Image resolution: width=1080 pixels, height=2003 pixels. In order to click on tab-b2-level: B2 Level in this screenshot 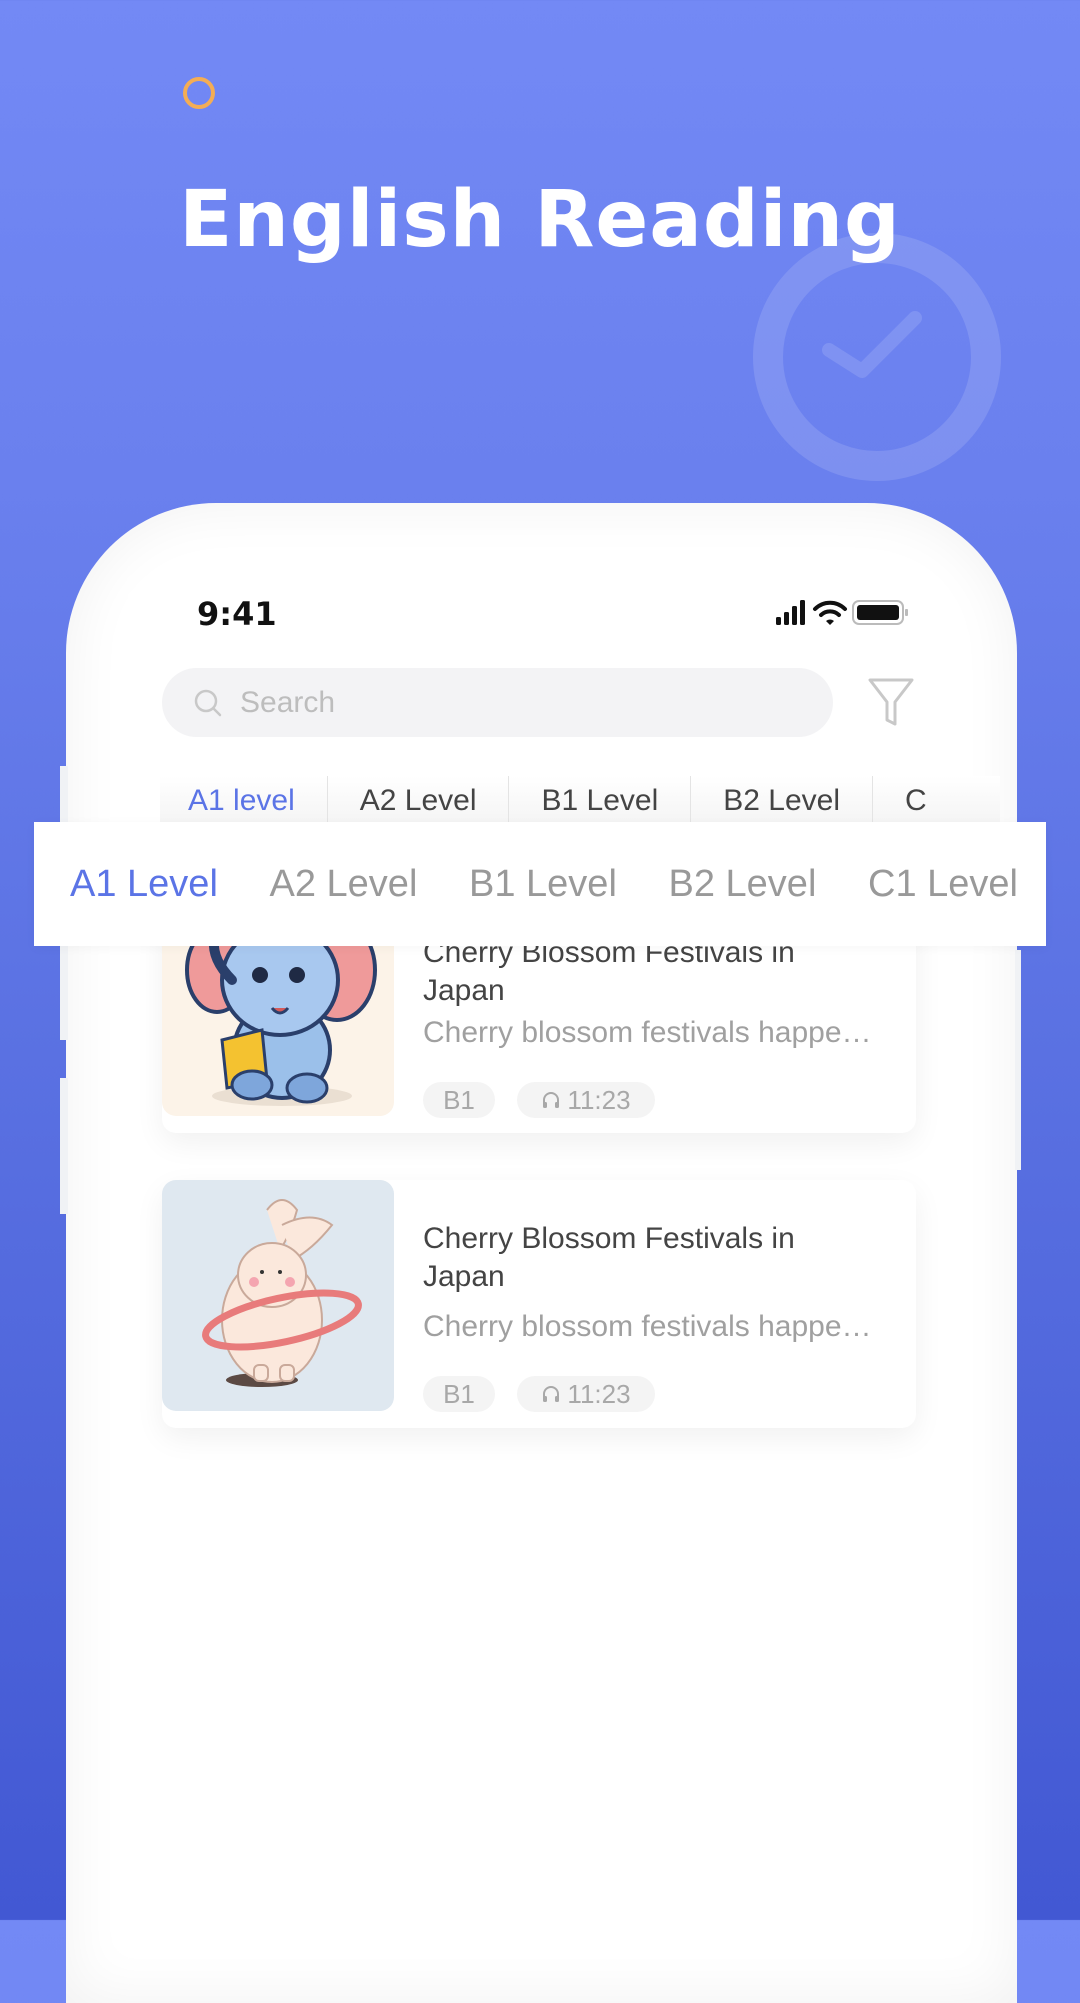, I will do `click(743, 884)`.